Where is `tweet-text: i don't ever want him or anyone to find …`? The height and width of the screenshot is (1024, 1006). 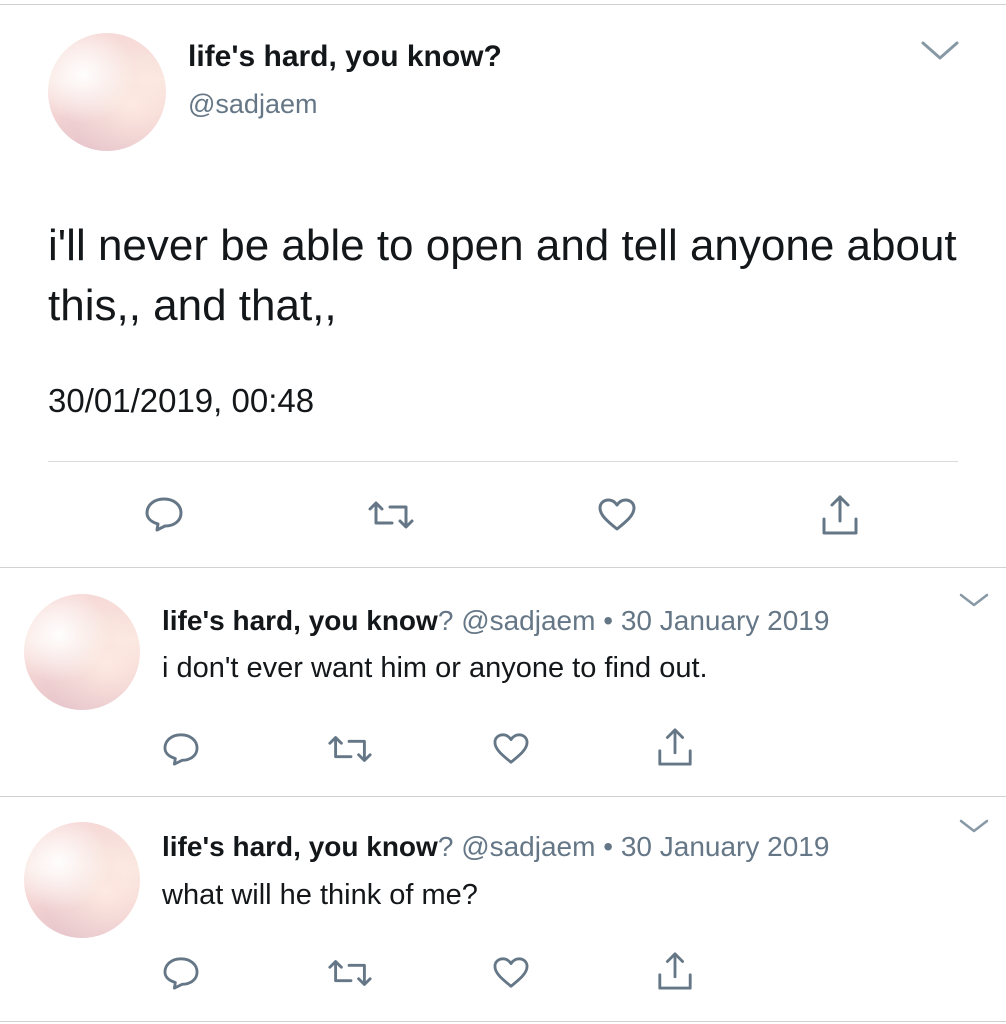 tweet-text: i don't ever want him or anyone to find … is located at coordinates (435, 668).